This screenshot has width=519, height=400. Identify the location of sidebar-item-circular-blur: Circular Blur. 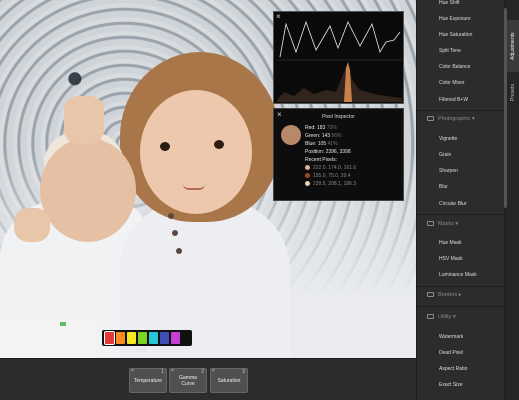
(453, 204).